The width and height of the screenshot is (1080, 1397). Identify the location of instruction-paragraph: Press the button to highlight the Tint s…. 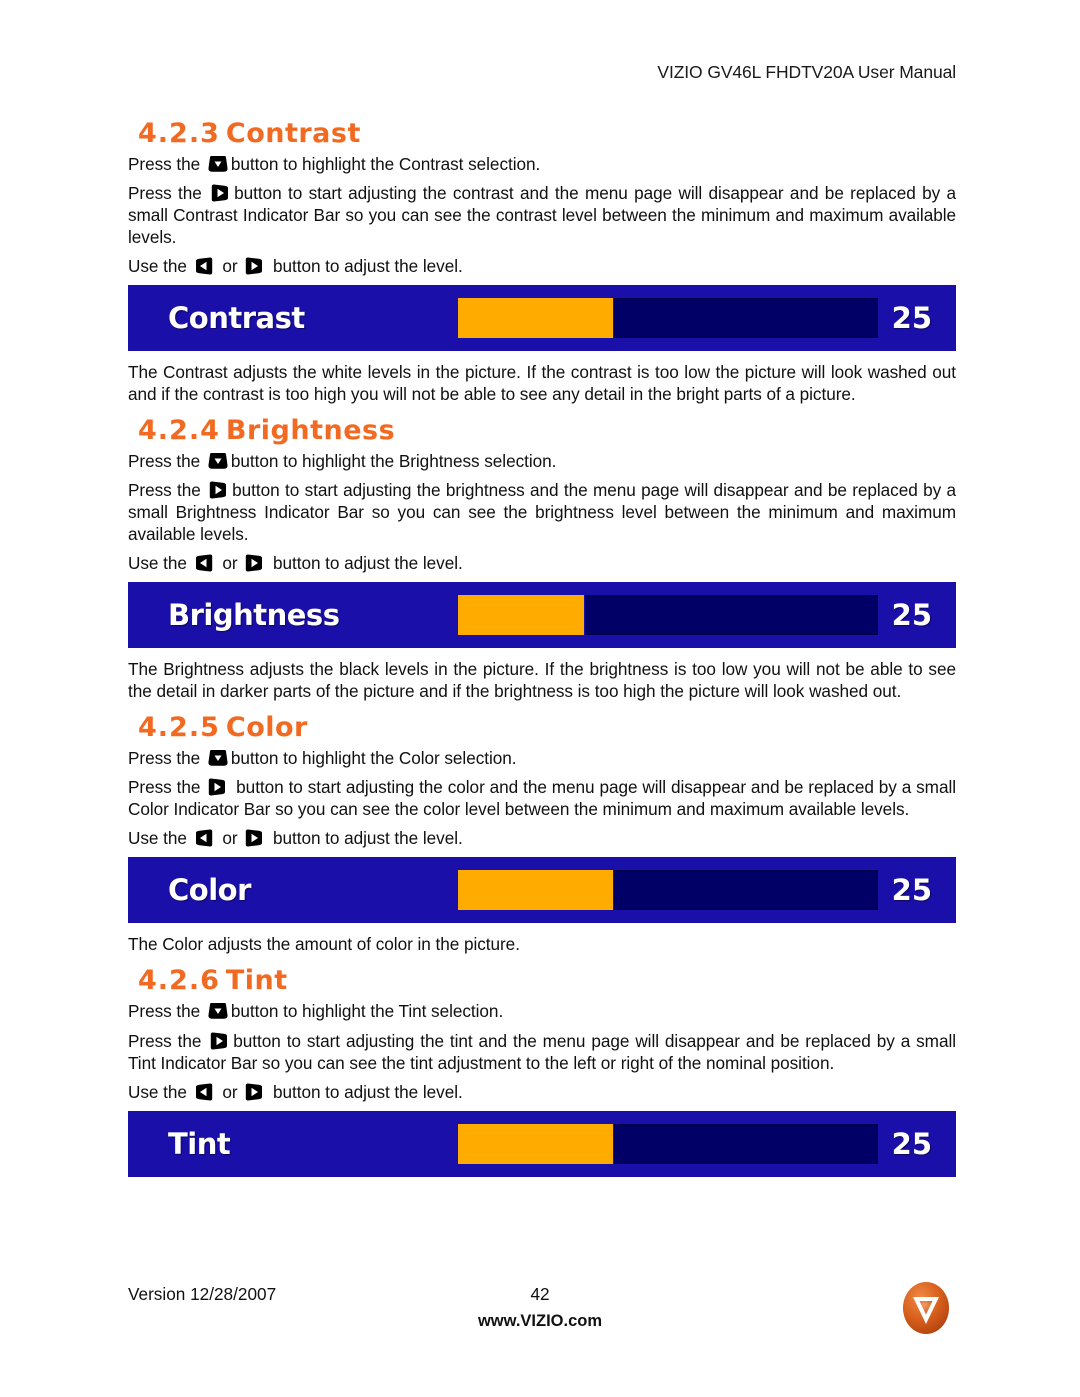
(542, 1011).